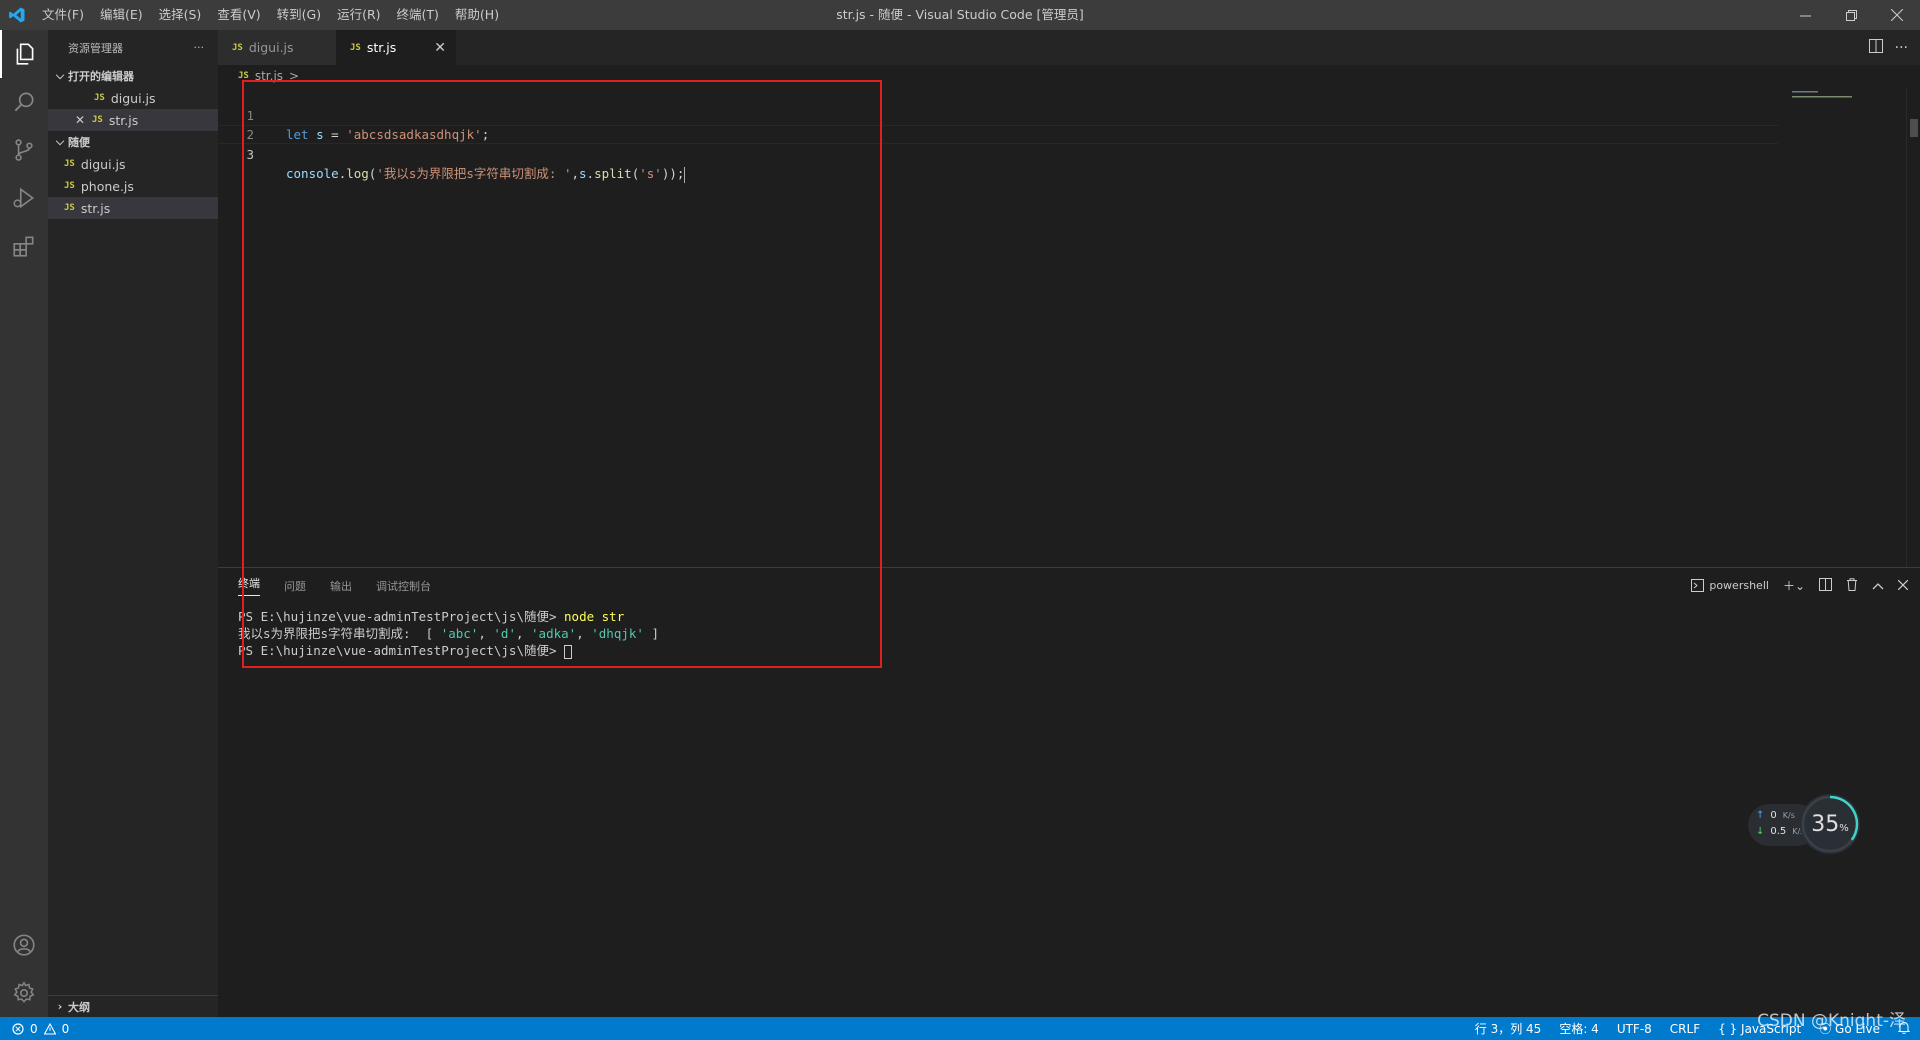  I want to click on upload-arrow-icon: ↑, so click(1760, 815).